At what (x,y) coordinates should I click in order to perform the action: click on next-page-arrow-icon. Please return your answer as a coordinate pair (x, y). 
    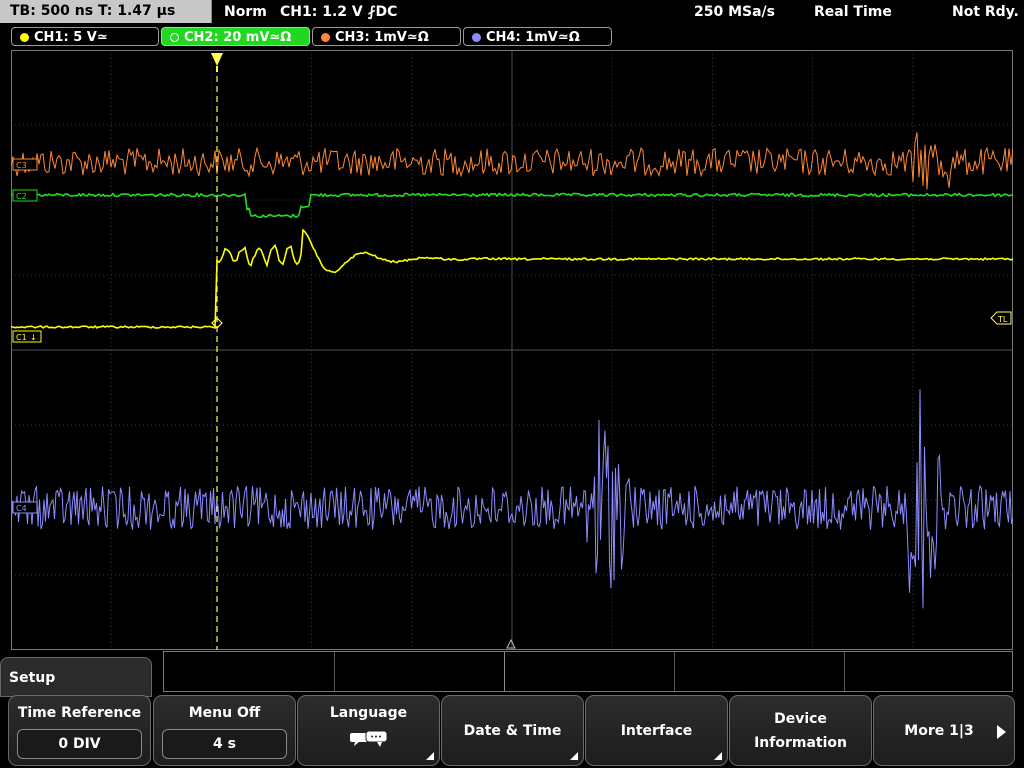
    Looking at the image, I should click on (1001, 732).